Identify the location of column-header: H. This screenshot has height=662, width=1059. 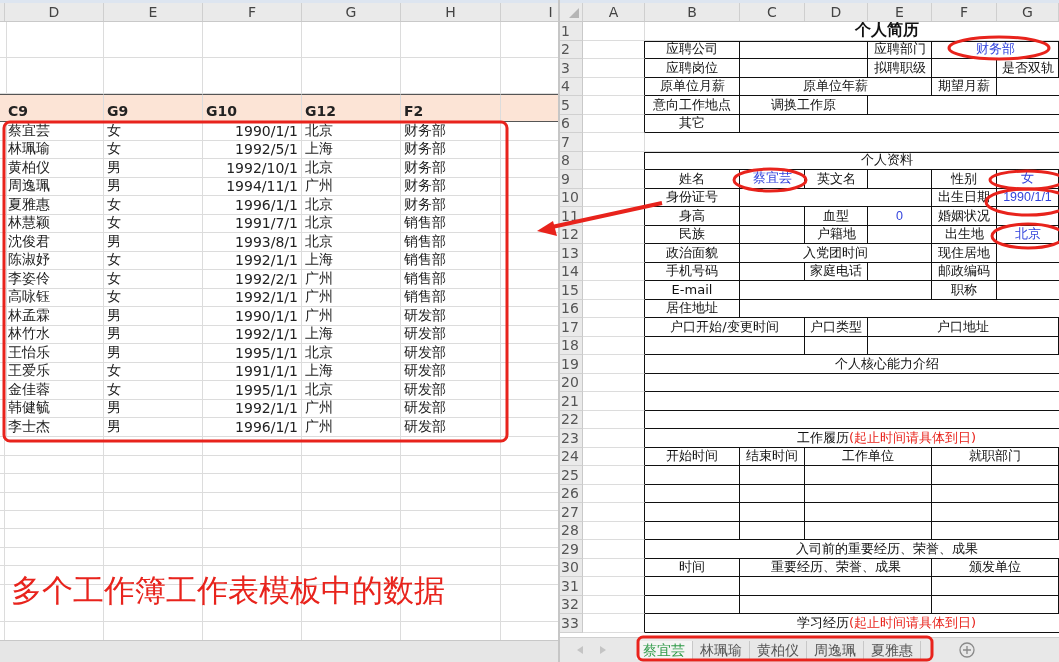
(451, 12).